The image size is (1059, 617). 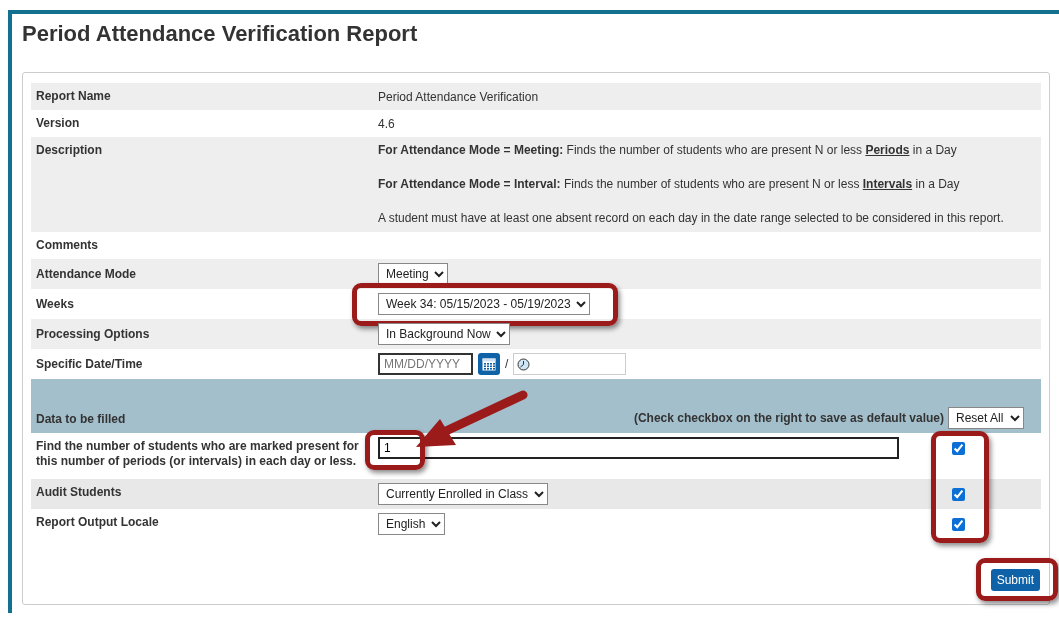 What do you see at coordinates (86, 274) in the screenshot?
I see `field-label: Attendance Mode` at bounding box center [86, 274].